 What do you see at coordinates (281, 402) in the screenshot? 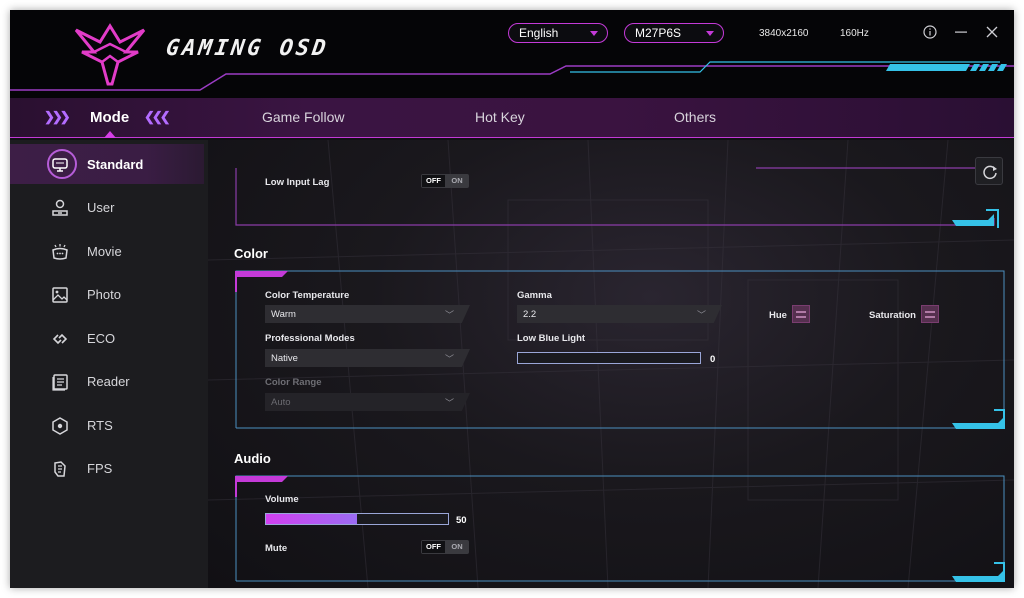
I see `color-range-value: Auto` at bounding box center [281, 402].